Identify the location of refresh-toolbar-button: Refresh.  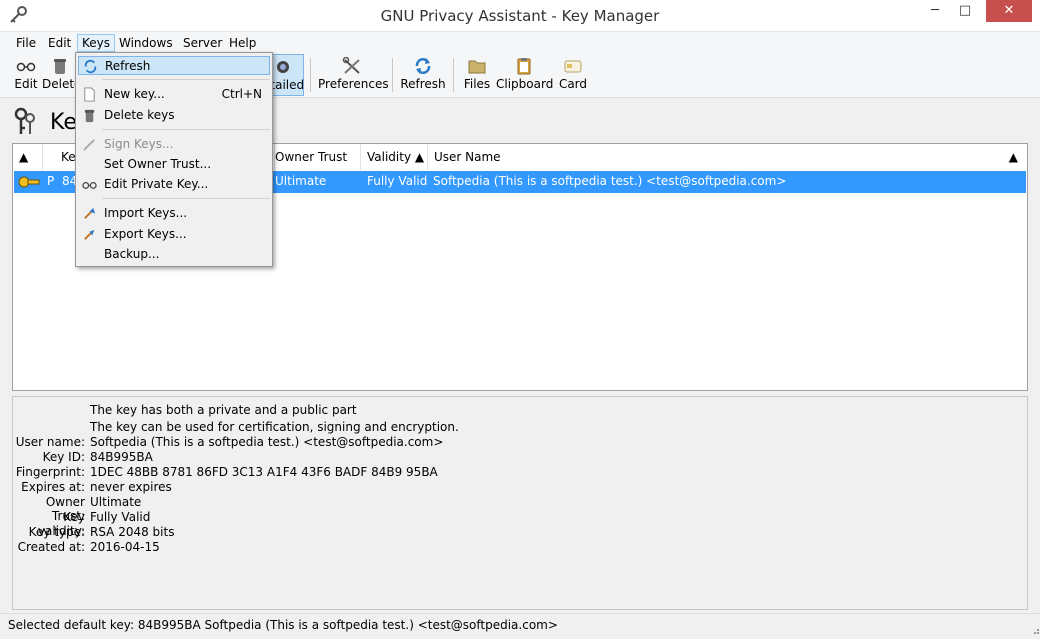
(423, 75).